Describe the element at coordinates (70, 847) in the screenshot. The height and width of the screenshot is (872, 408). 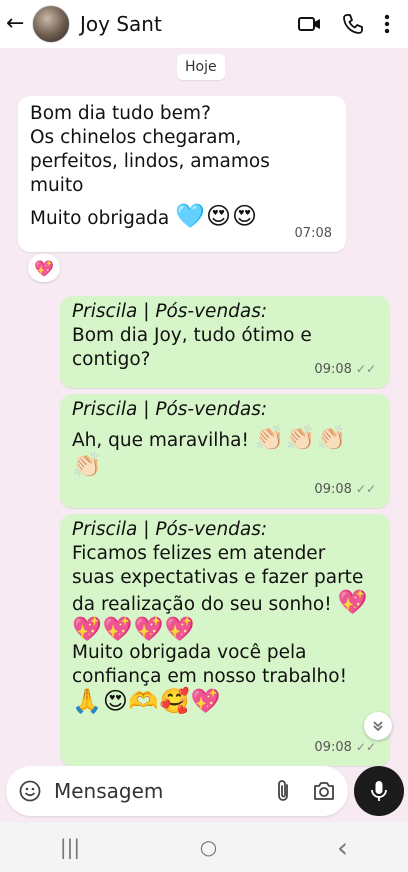
I see `recents-icon: |||` at that location.